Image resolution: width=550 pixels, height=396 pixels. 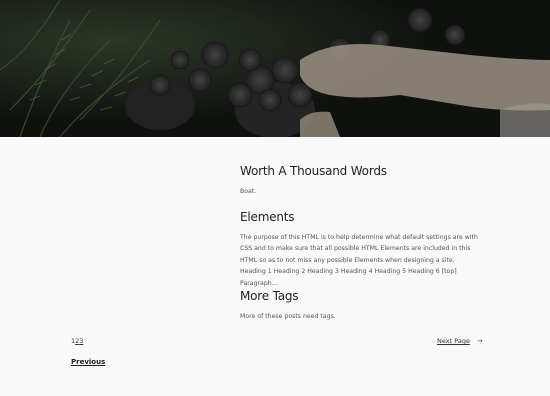 I want to click on page-link: 3, so click(x=81, y=341).